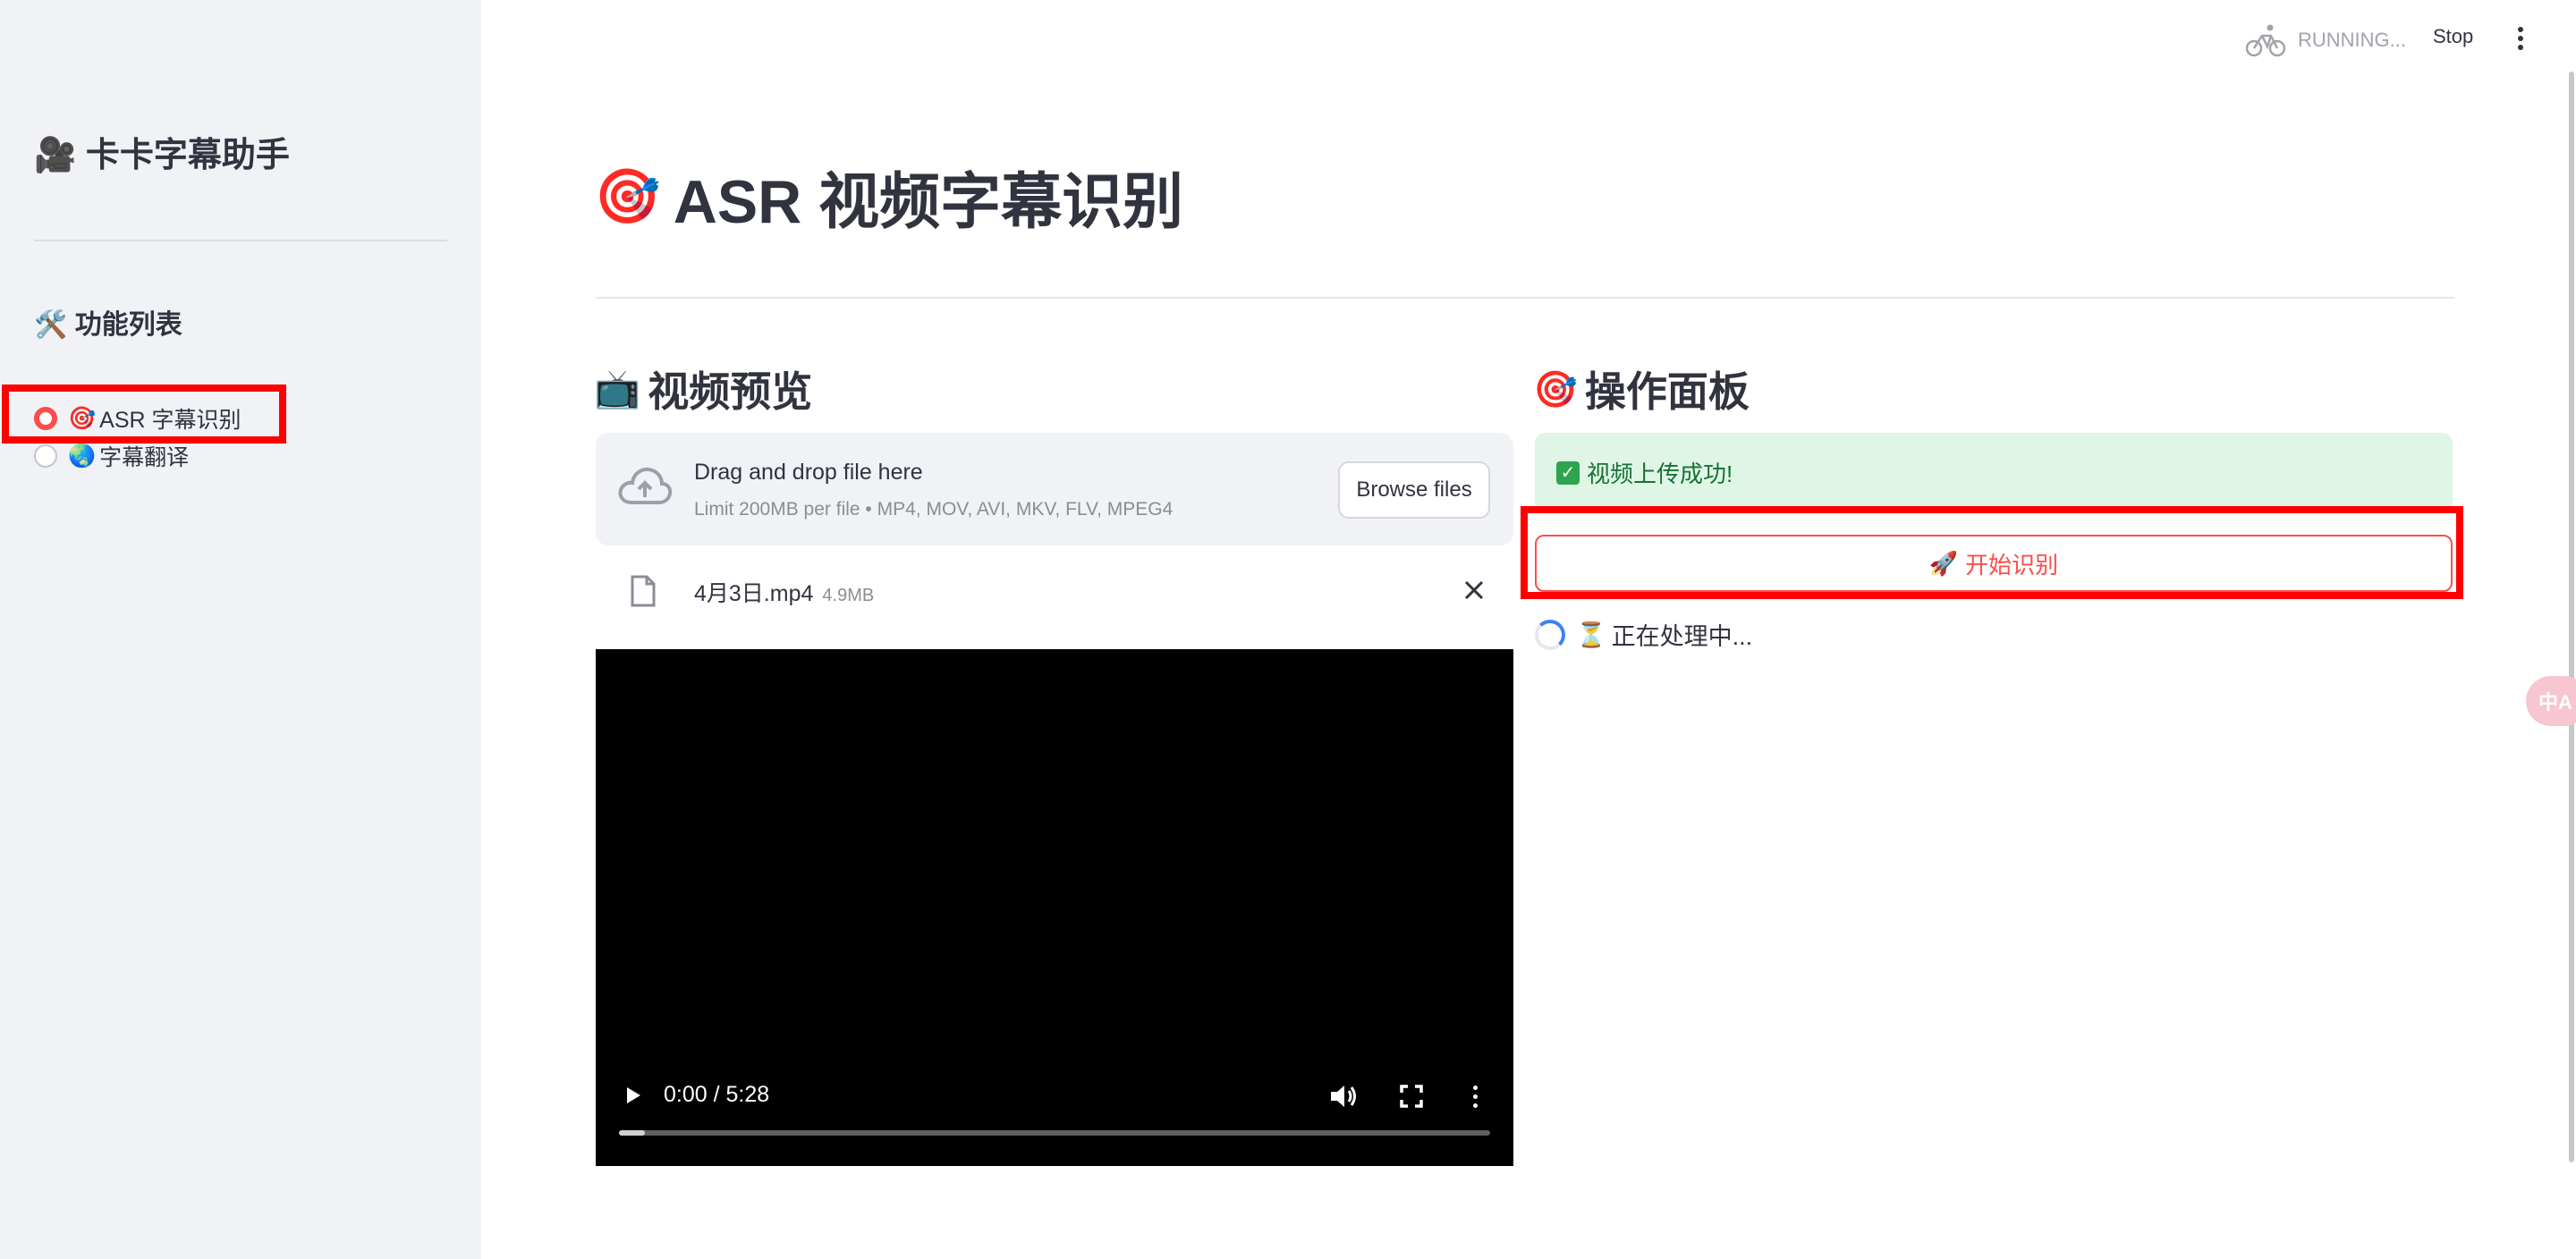  Describe the element at coordinates (1591, 634) in the screenshot. I see `hourglass-icon: ⏳` at that location.